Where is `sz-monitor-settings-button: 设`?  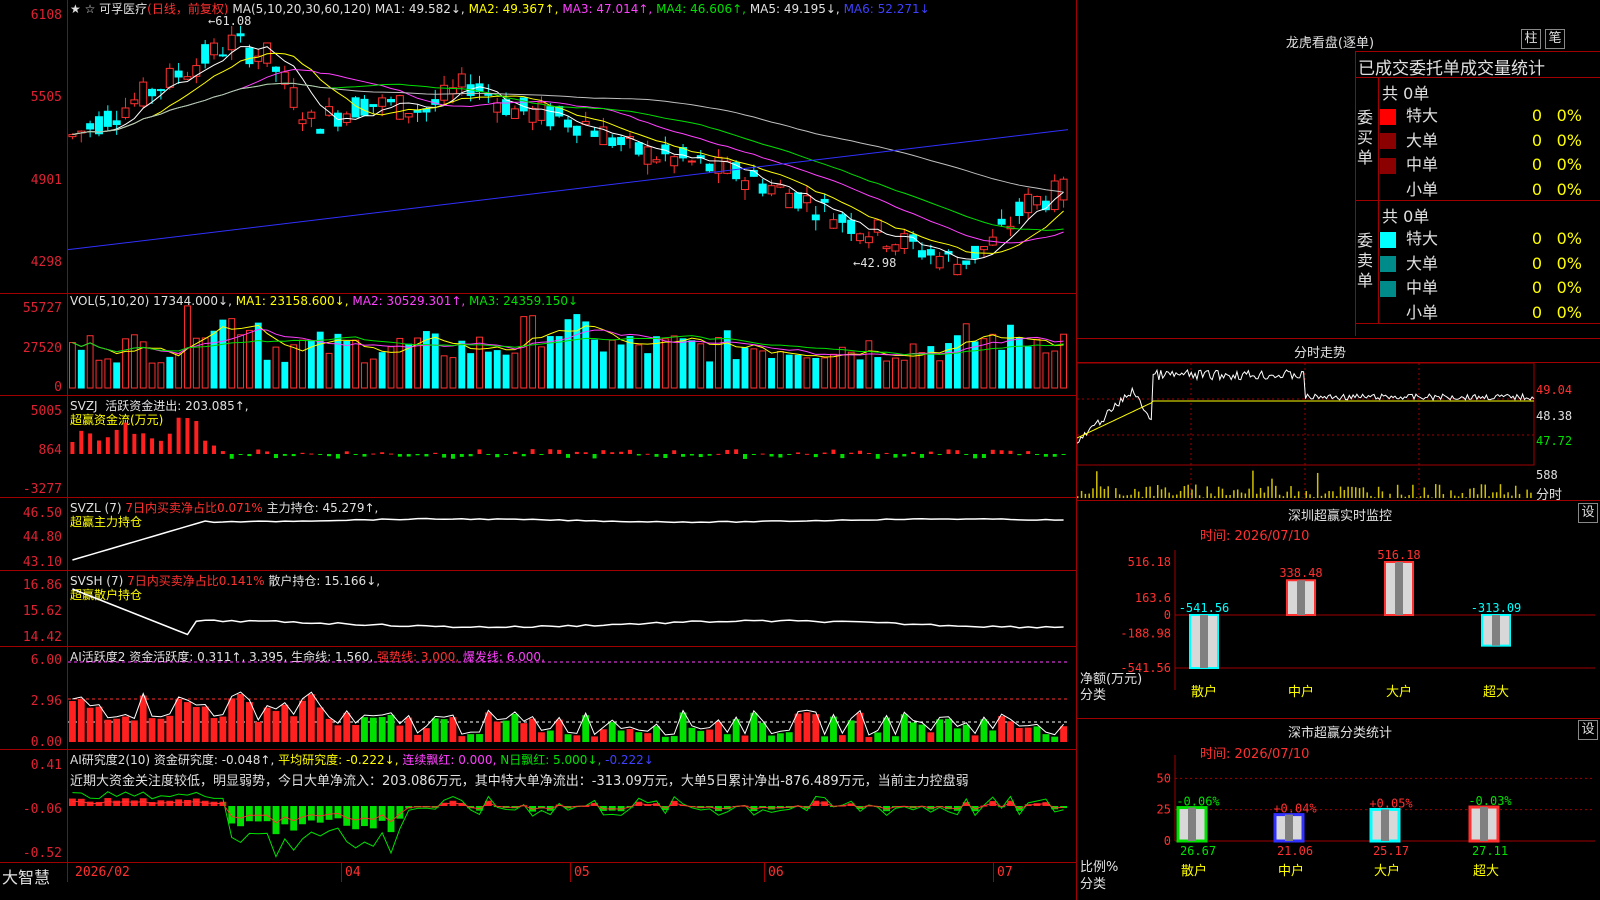 sz-monitor-settings-button: 设 is located at coordinates (1588, 513).